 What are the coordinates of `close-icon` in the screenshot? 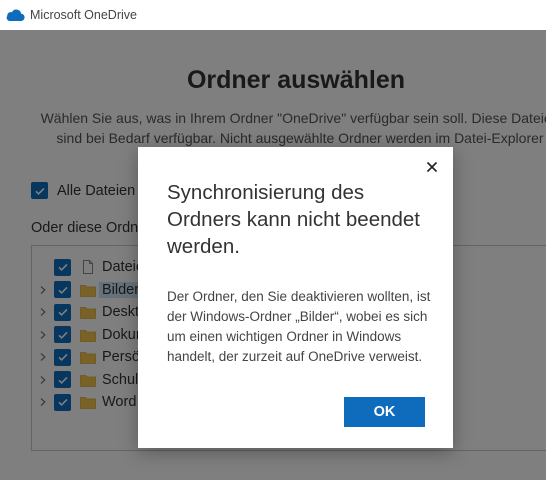 It's located at (432, 167).